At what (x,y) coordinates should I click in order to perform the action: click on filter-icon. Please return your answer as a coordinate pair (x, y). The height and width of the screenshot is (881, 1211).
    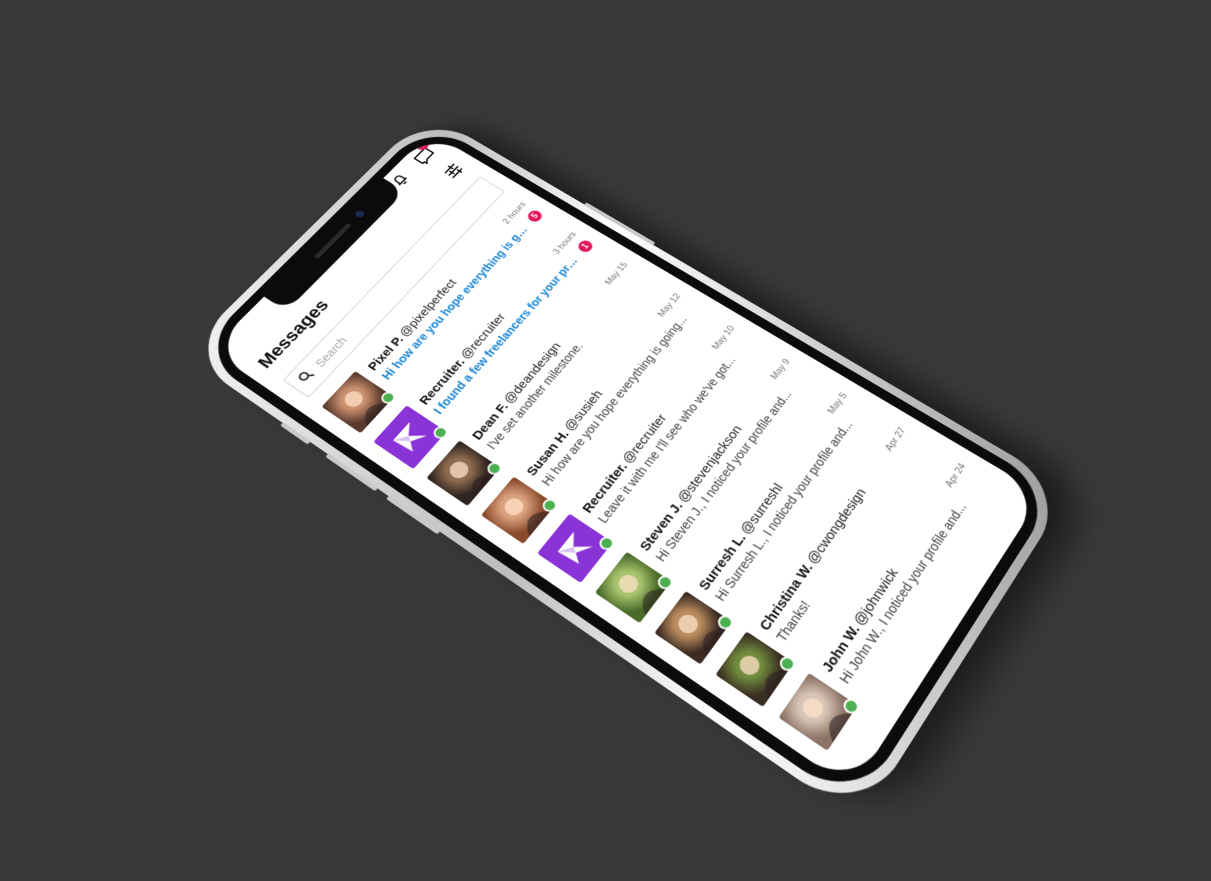
    Looking at the image, I should click on (453, 171).